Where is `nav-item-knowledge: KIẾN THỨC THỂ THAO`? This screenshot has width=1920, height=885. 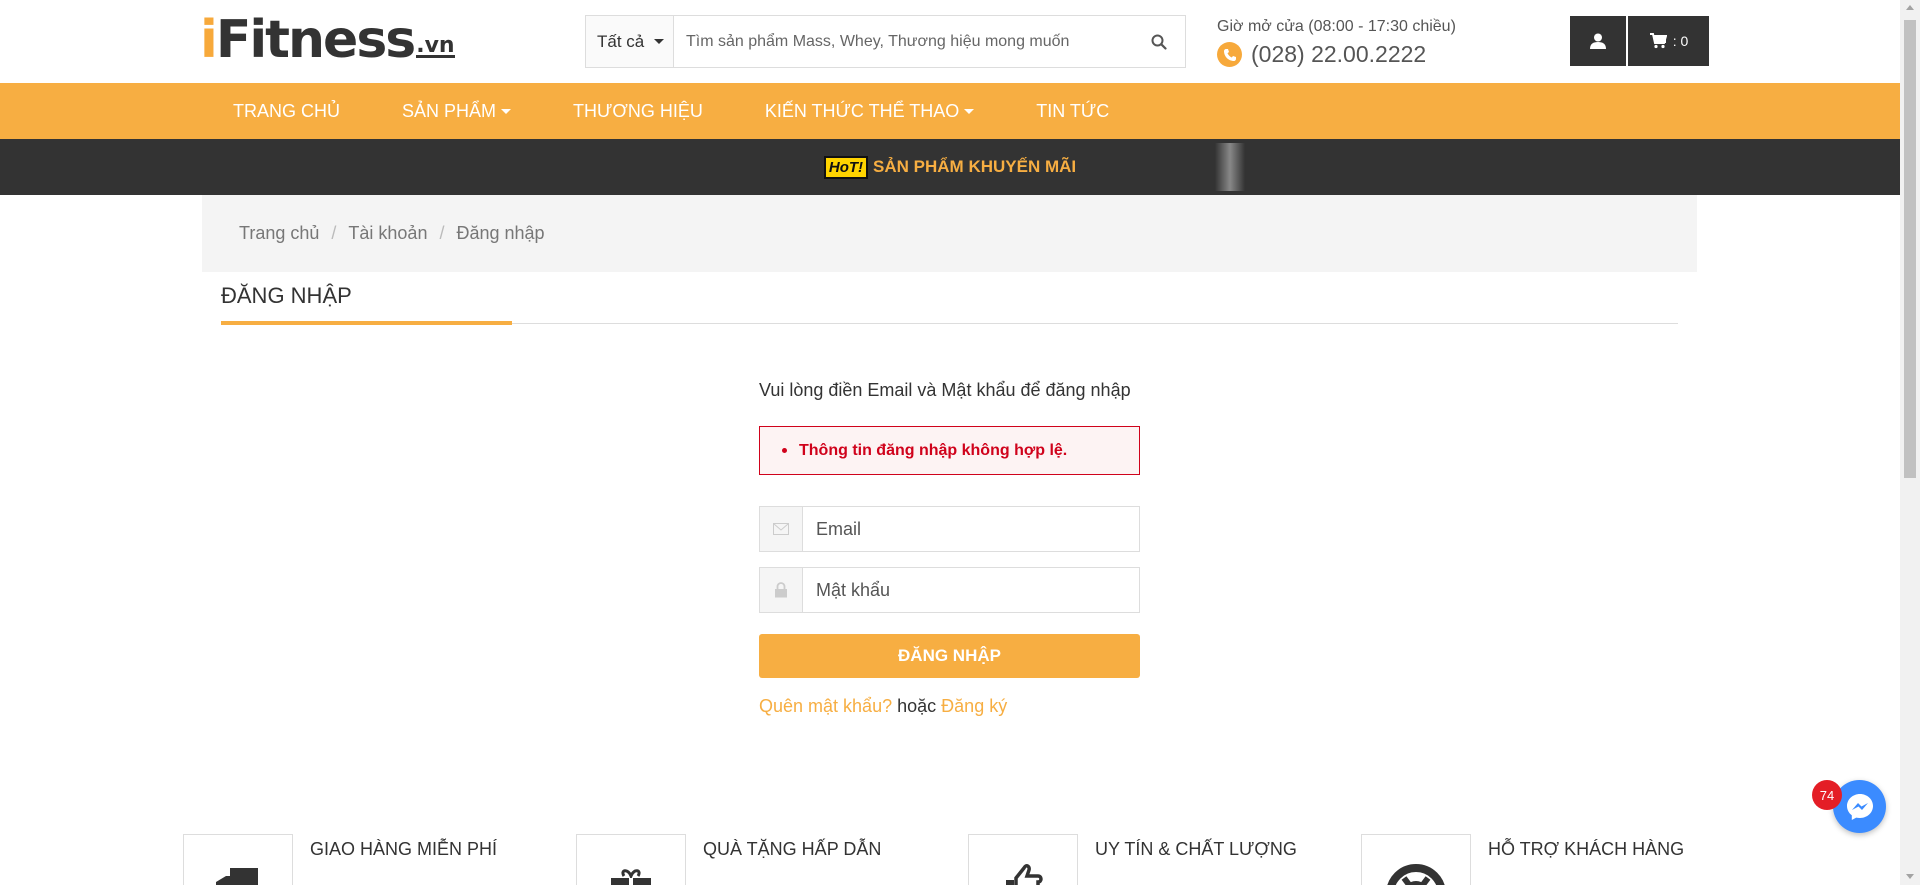
nav-item-knowledge: KIẾN THỨC THỂ THAO is located at coordinates (869, 111).